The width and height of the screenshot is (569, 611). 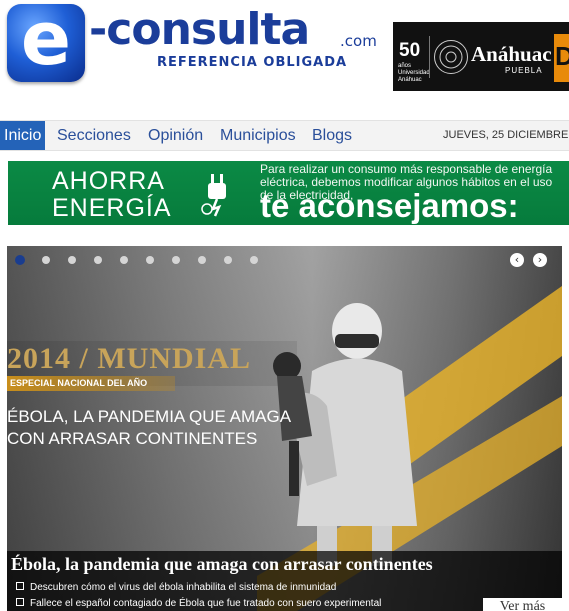 I want to click on slide-year-title: 2014 / MUNDIAL, so click(x=129, y=358).